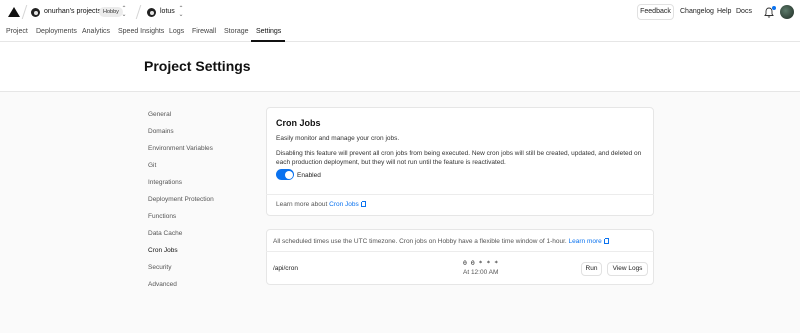 This screenshot has width=800, height=333. Describe the element at coordinates (774, 8) in the screenshot. I see `notification-dot` at that location.